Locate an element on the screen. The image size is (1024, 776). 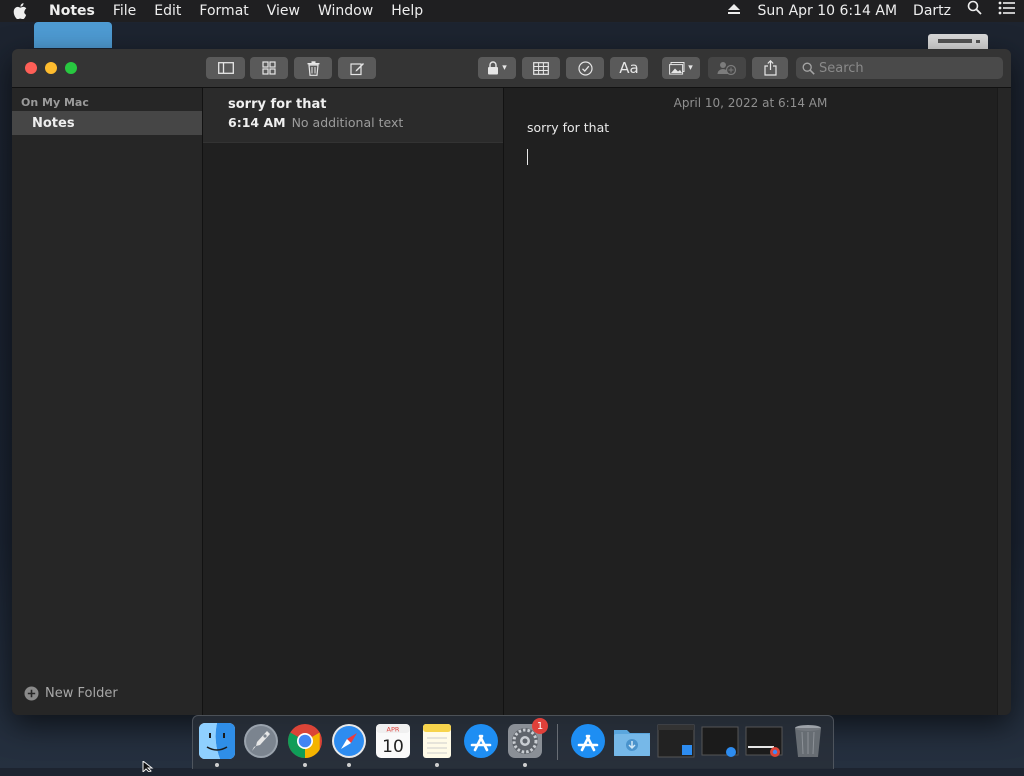
checkmark-circle-icon is located at coordinates (585, 68).